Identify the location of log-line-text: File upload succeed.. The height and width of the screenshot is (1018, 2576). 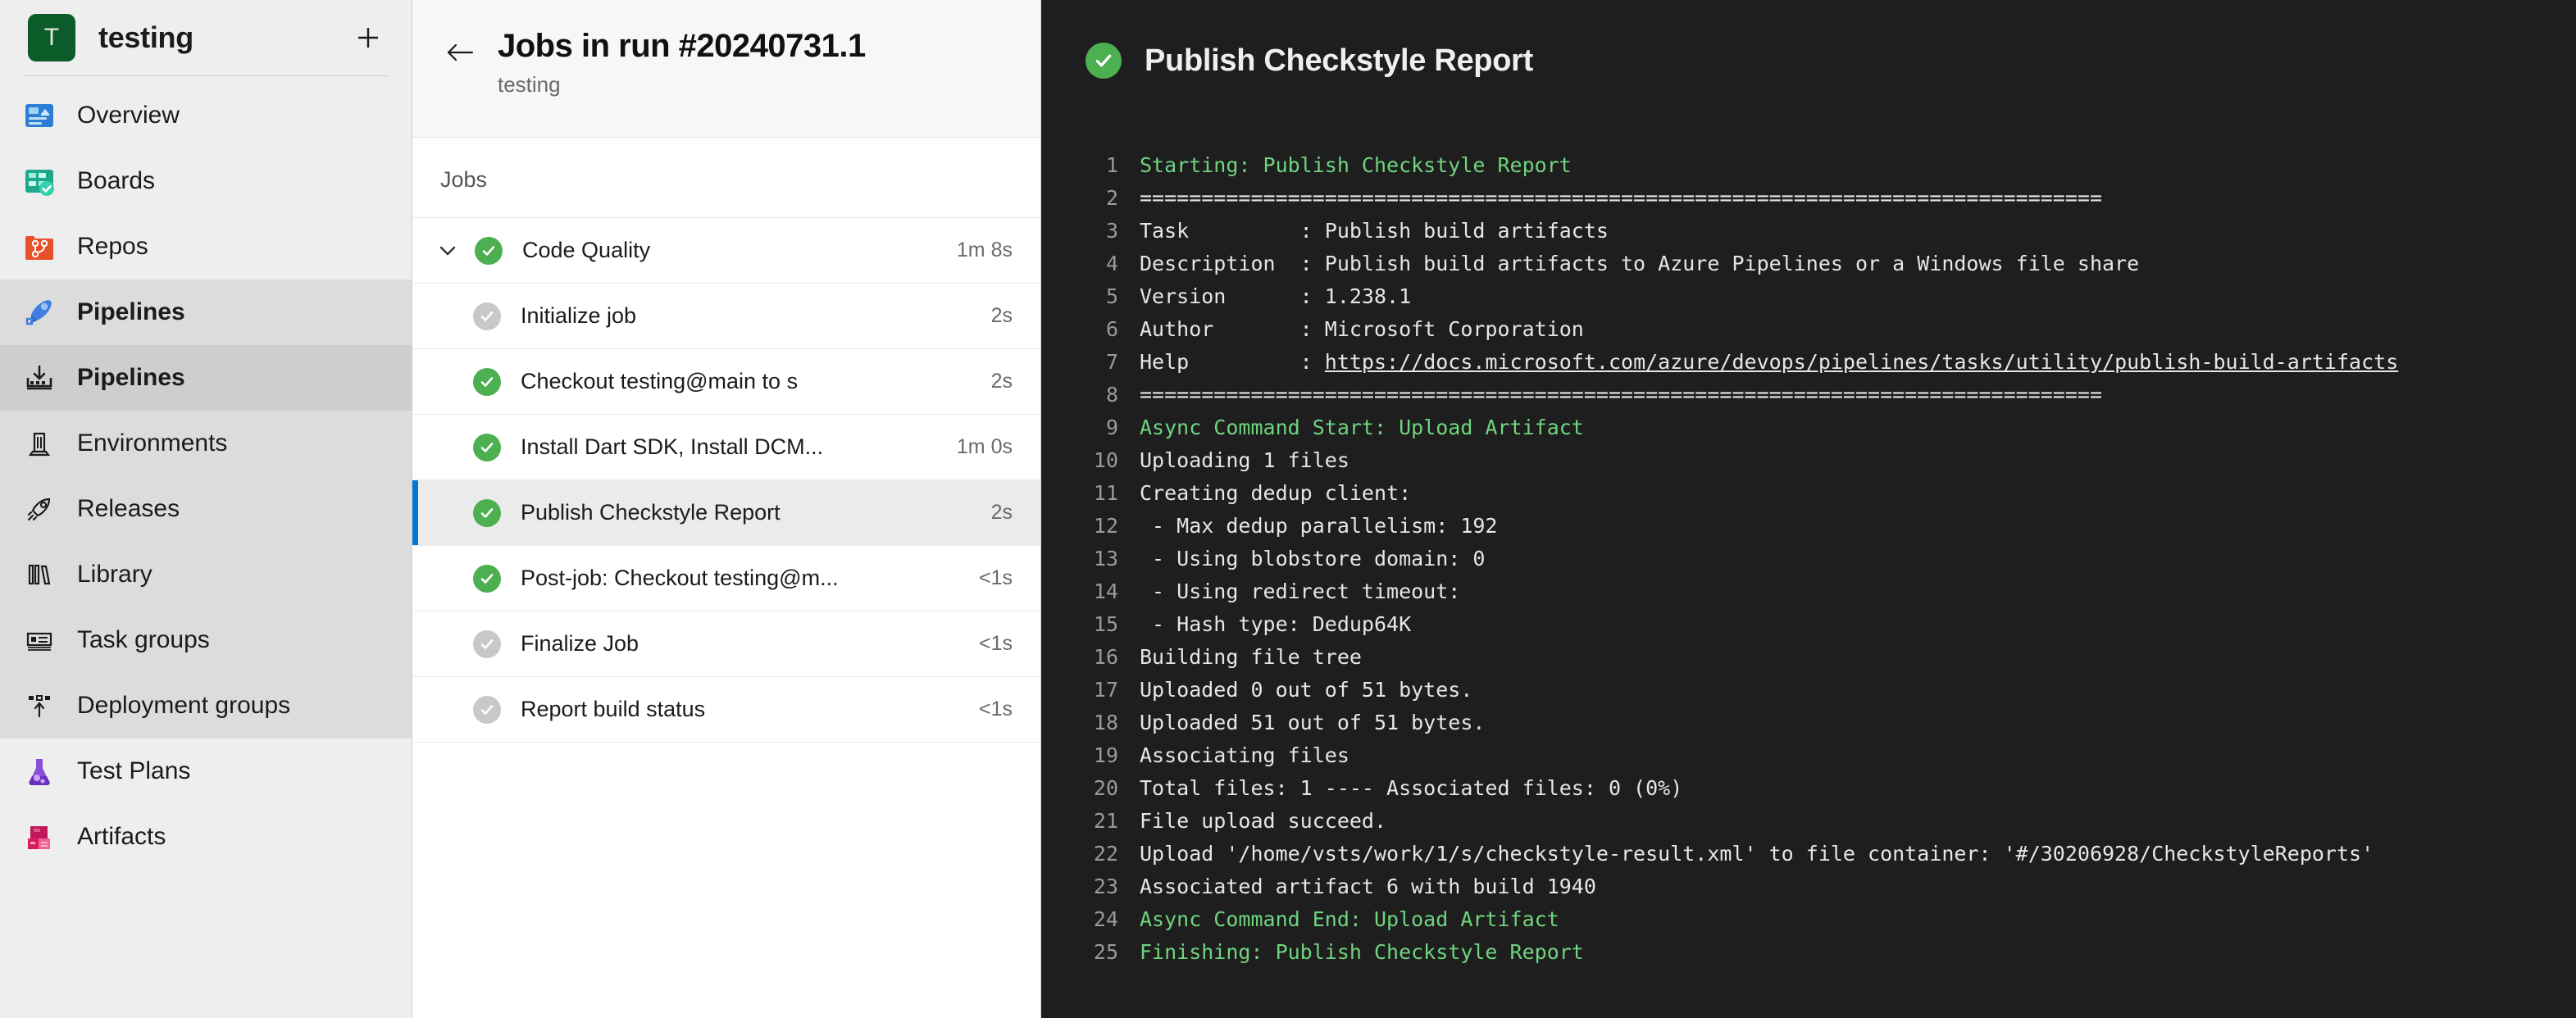
(1263, 821).